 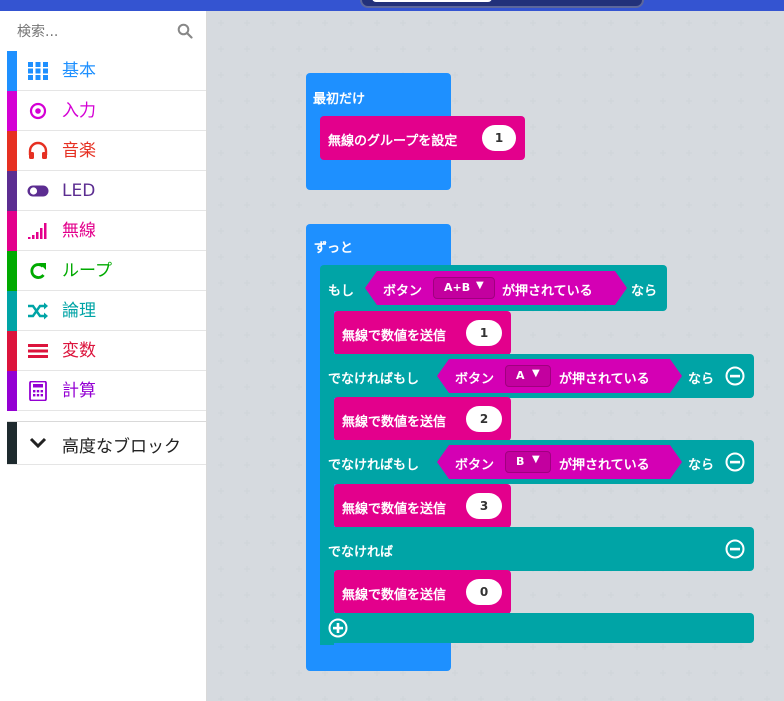 I want to click on toolbox-category-math: 計算, so click(x=106, y=391).